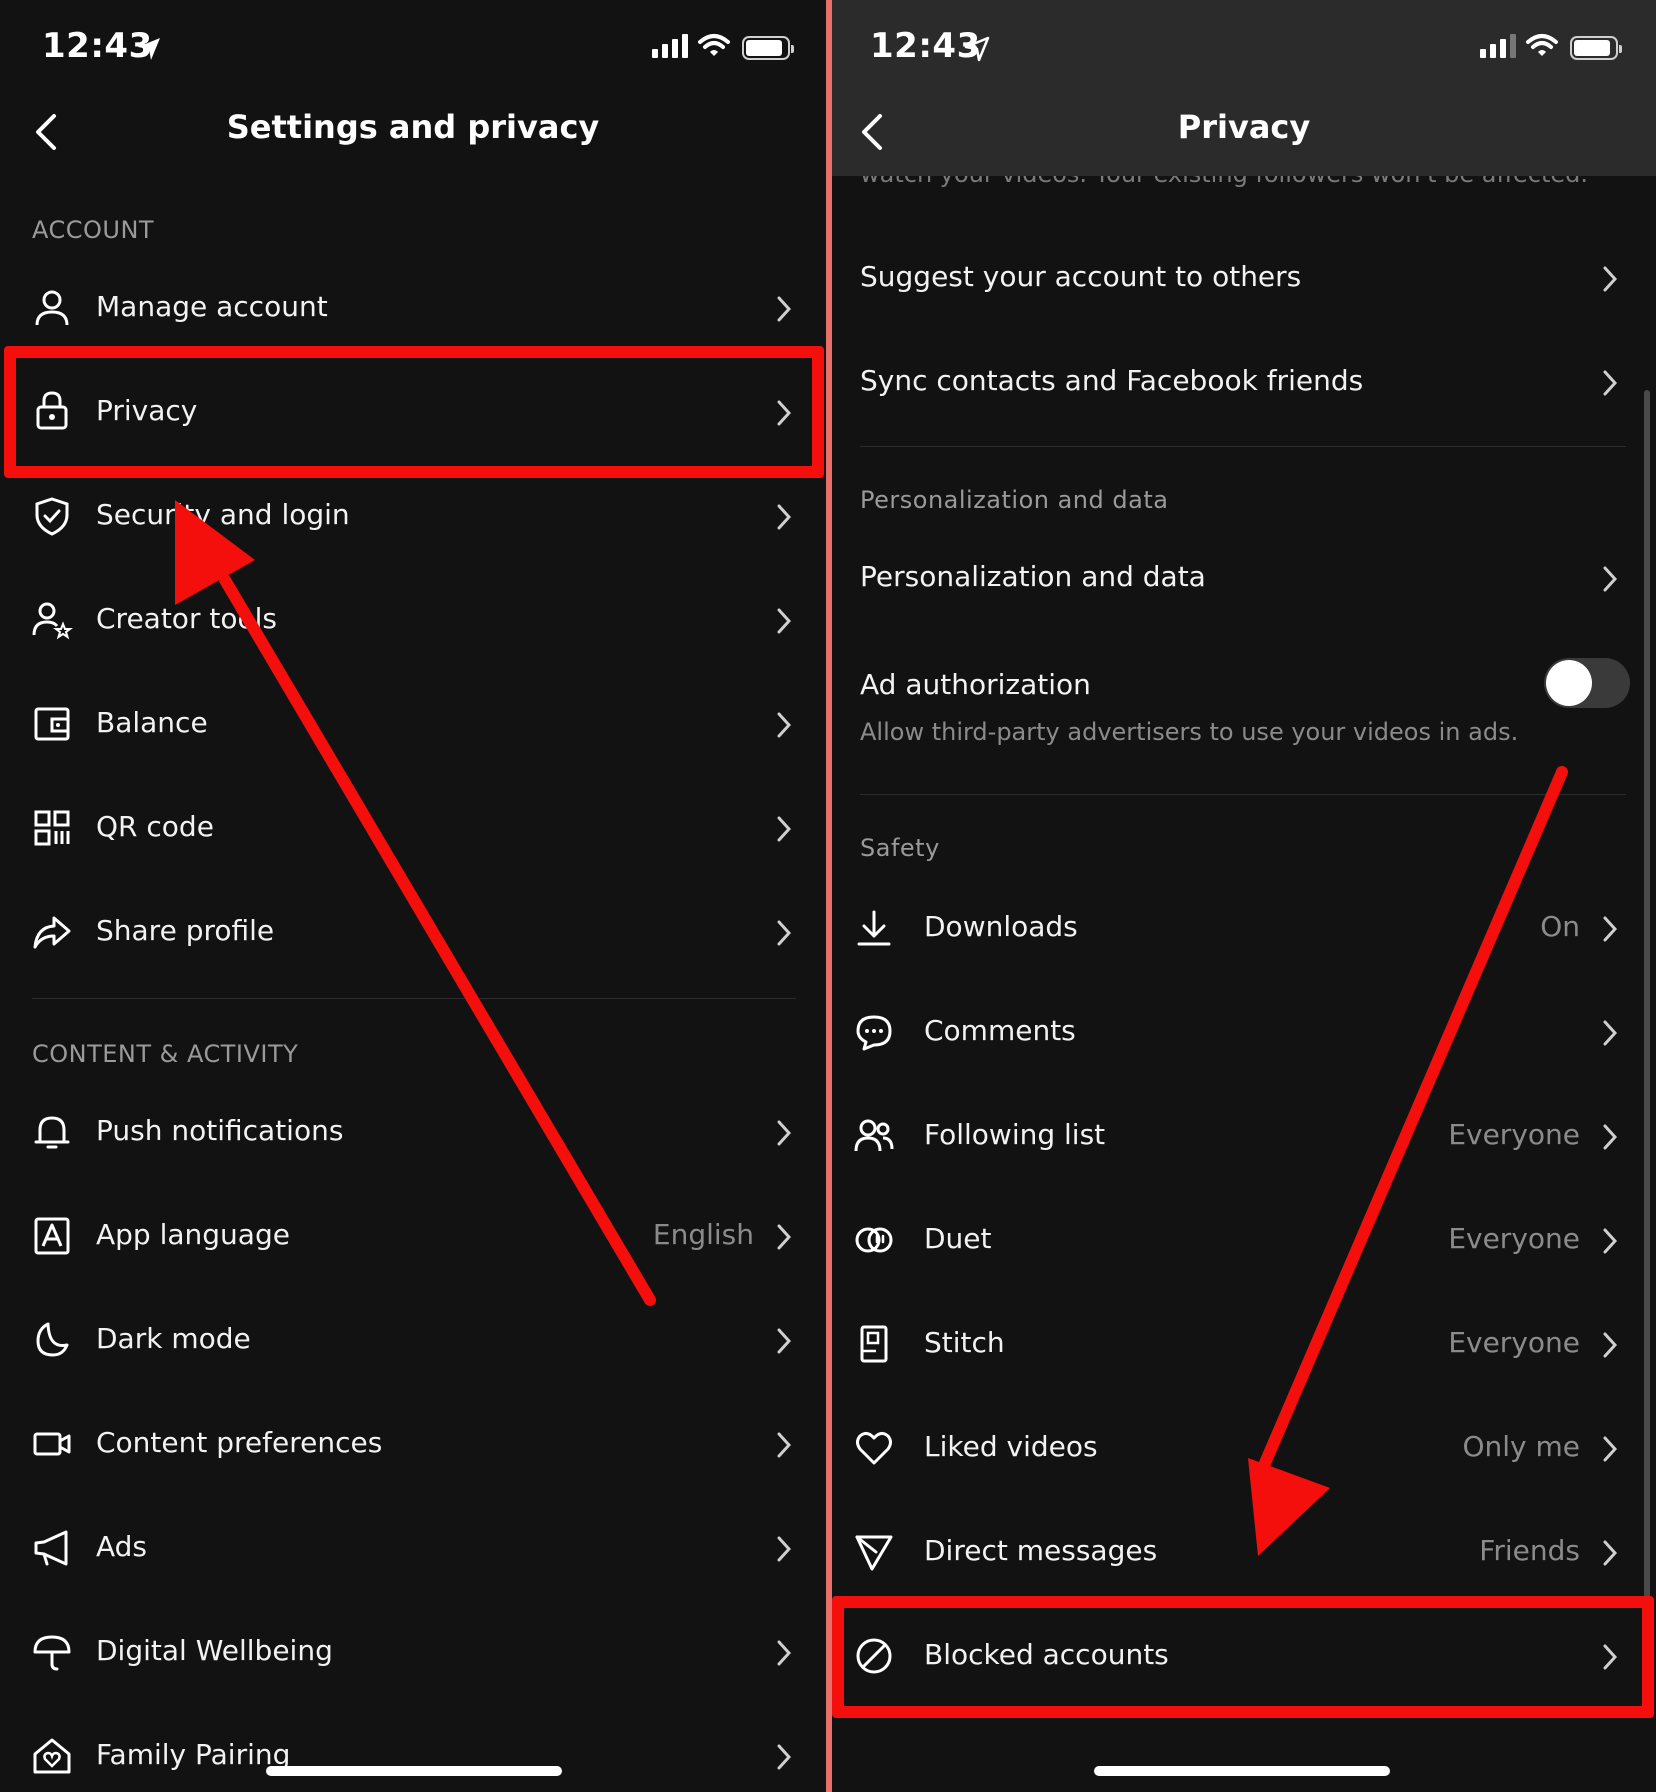 The height and width of the screenshot is (1792, 1656). What do you see at coordinates (415, 903) in the screenshot?
I see `annotation-arrow-up-icon` at bounding box center [415, 903].